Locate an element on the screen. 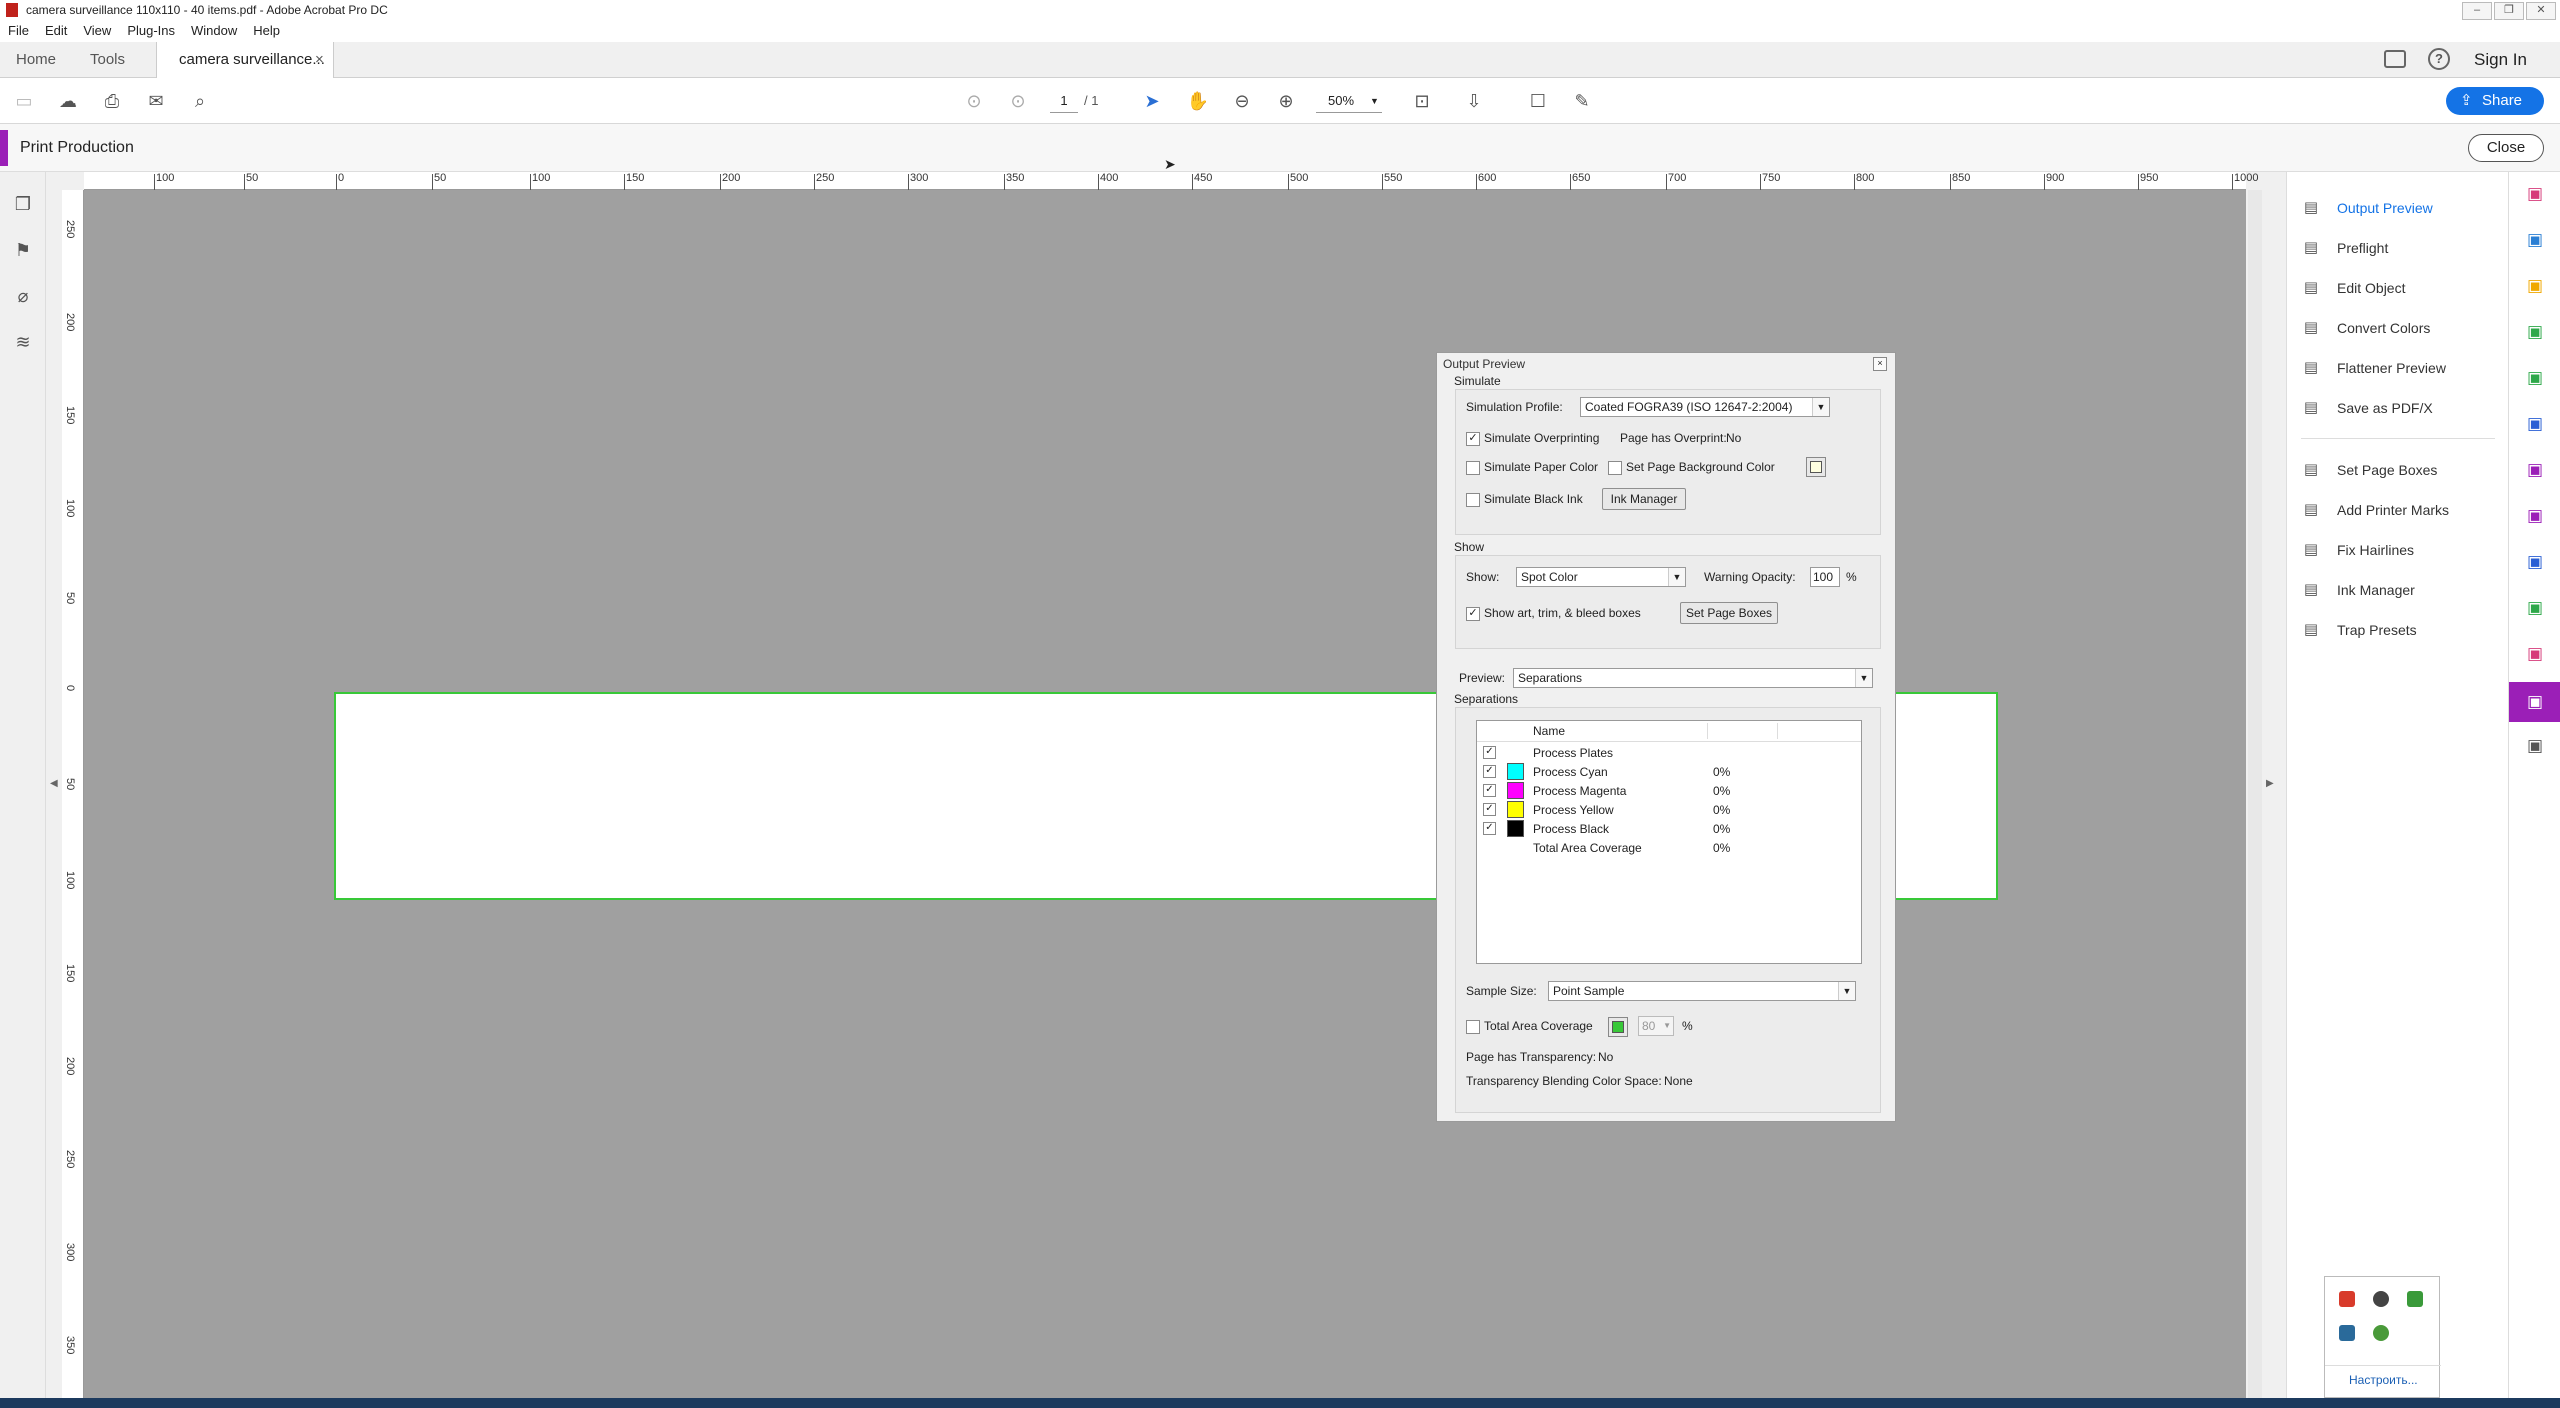 This screenshot has width=2560, height=1408. pen-icon: ✎ is located at coordinates (1582, 101).